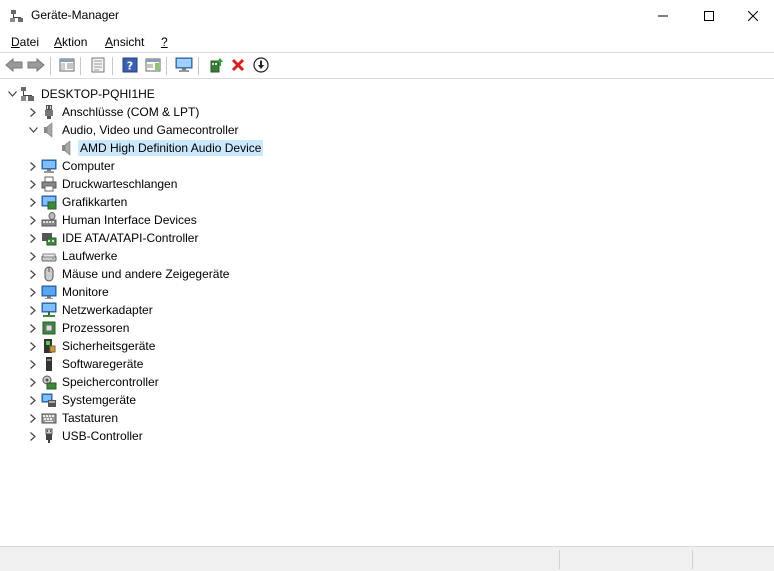  I want to click on ide-controller-icon, so click(49, 238).